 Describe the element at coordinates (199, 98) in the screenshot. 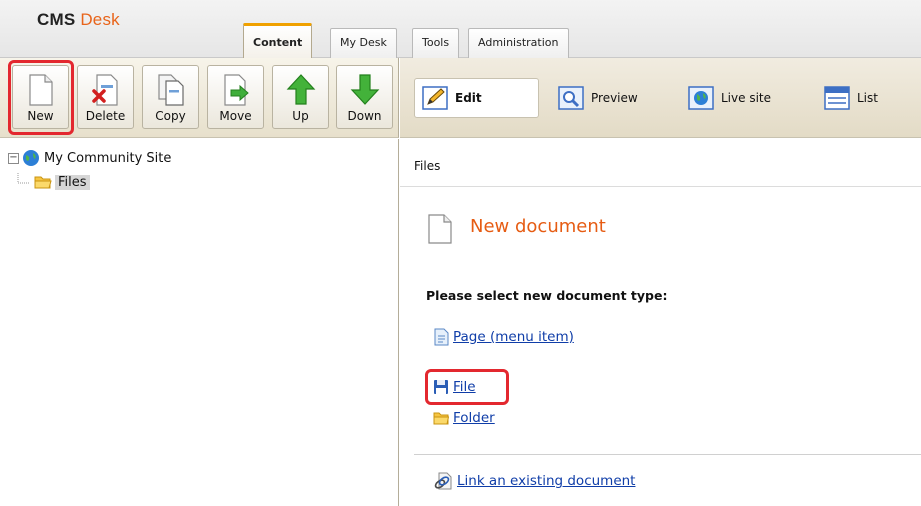

I see `tree-toolbar: New Delete Copy Move Up Down` at that location.